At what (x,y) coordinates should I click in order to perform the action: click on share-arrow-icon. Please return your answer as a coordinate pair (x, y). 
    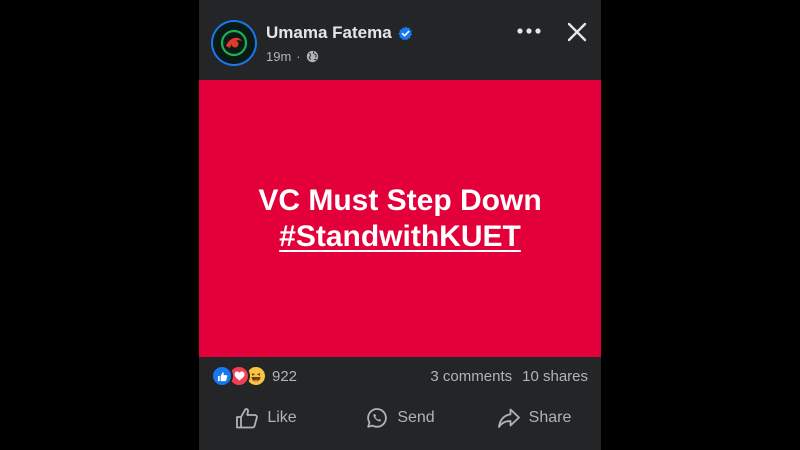
    Looking at the image, I should click on (508, 418).